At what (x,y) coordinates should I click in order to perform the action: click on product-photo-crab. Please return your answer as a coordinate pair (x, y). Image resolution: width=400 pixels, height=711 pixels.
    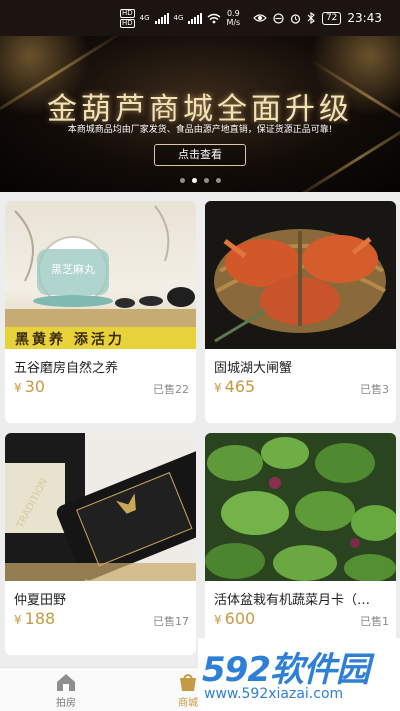
    Looking at the image, I should click on (300, 275).